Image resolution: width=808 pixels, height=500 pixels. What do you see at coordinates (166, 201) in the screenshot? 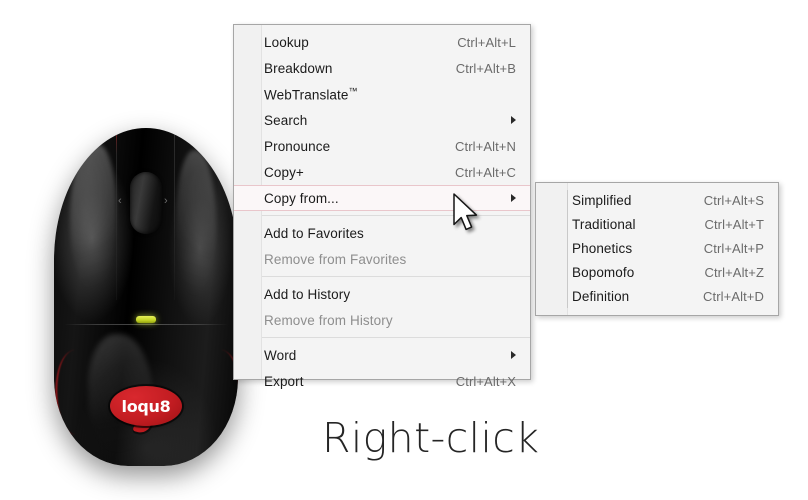
I see `scroll-tilt-right-icon: ›` at bounding box center [166, 201].